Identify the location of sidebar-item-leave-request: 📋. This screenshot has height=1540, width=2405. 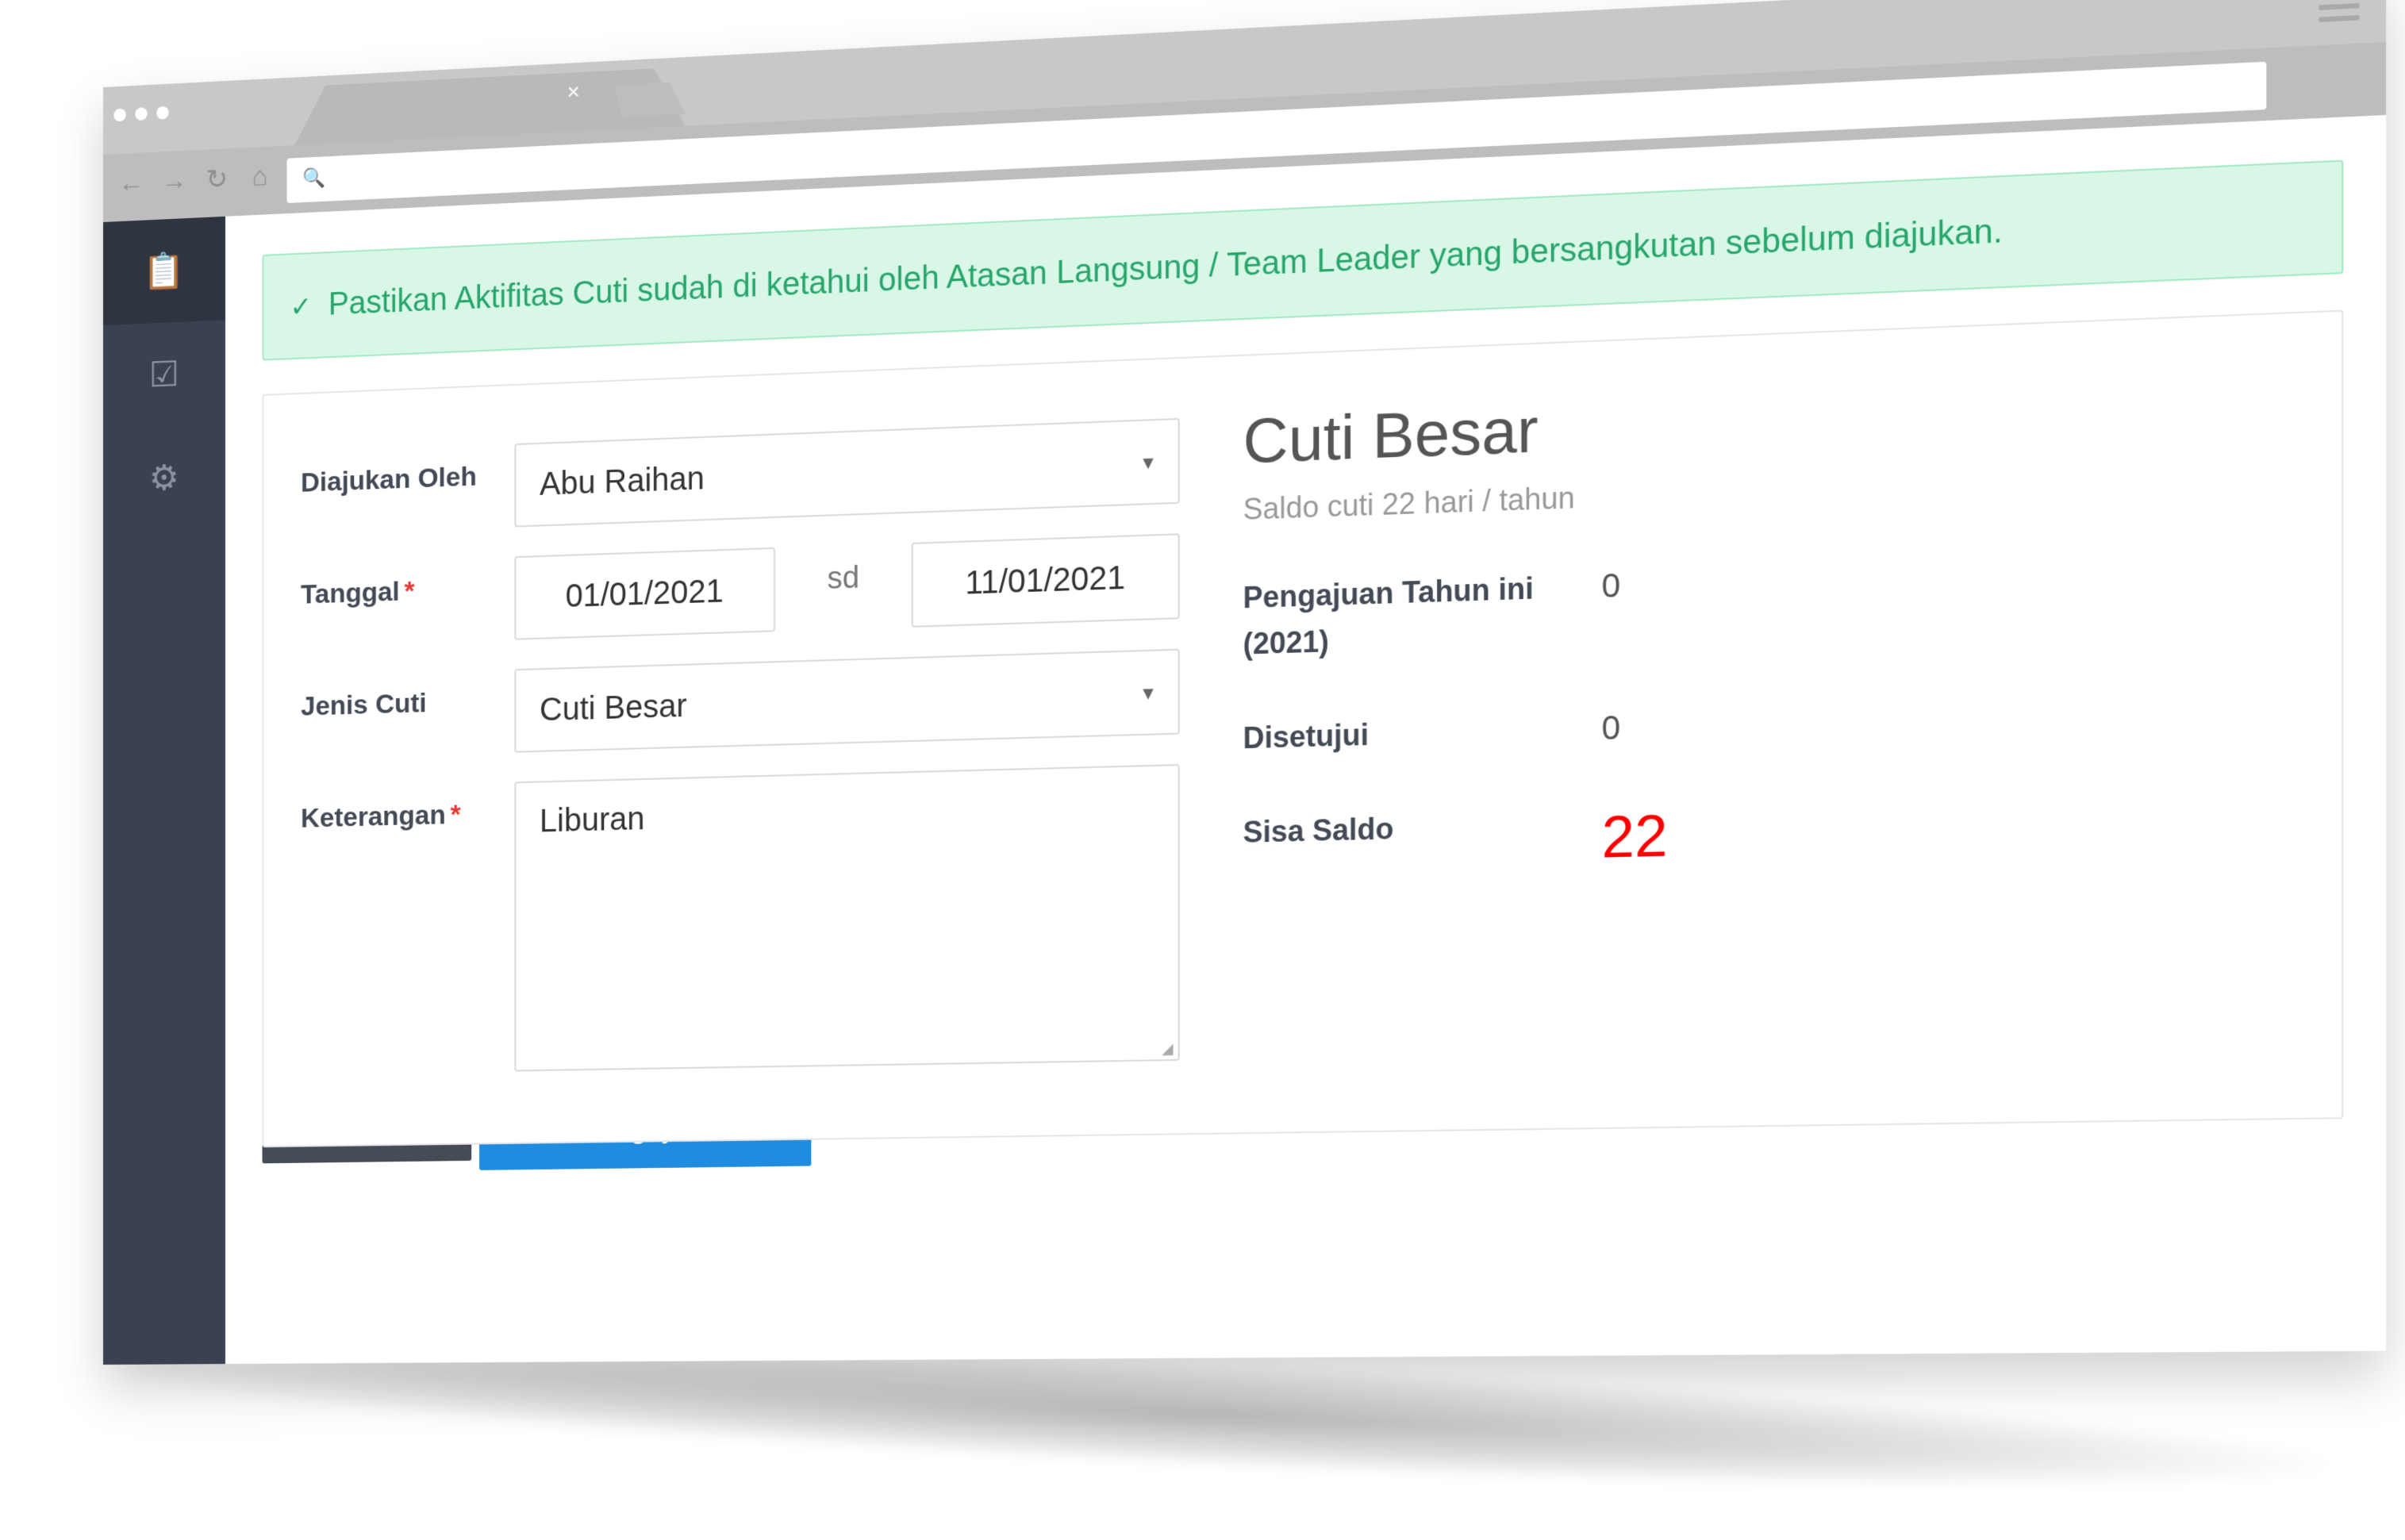
(164, 271).